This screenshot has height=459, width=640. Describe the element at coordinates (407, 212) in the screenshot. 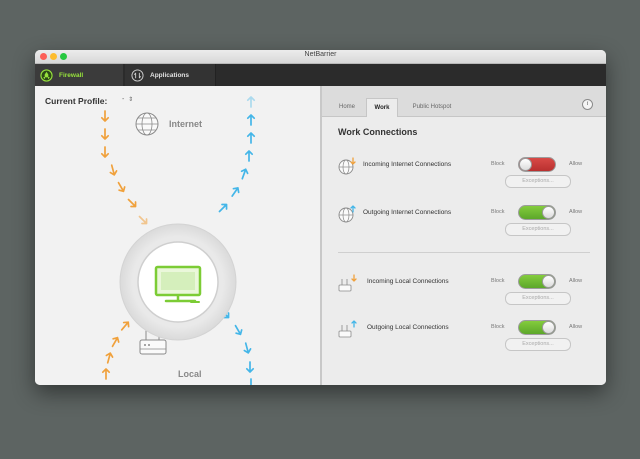

I see `outgoing-internet-label: Outgoing Internet Connections` at that location.